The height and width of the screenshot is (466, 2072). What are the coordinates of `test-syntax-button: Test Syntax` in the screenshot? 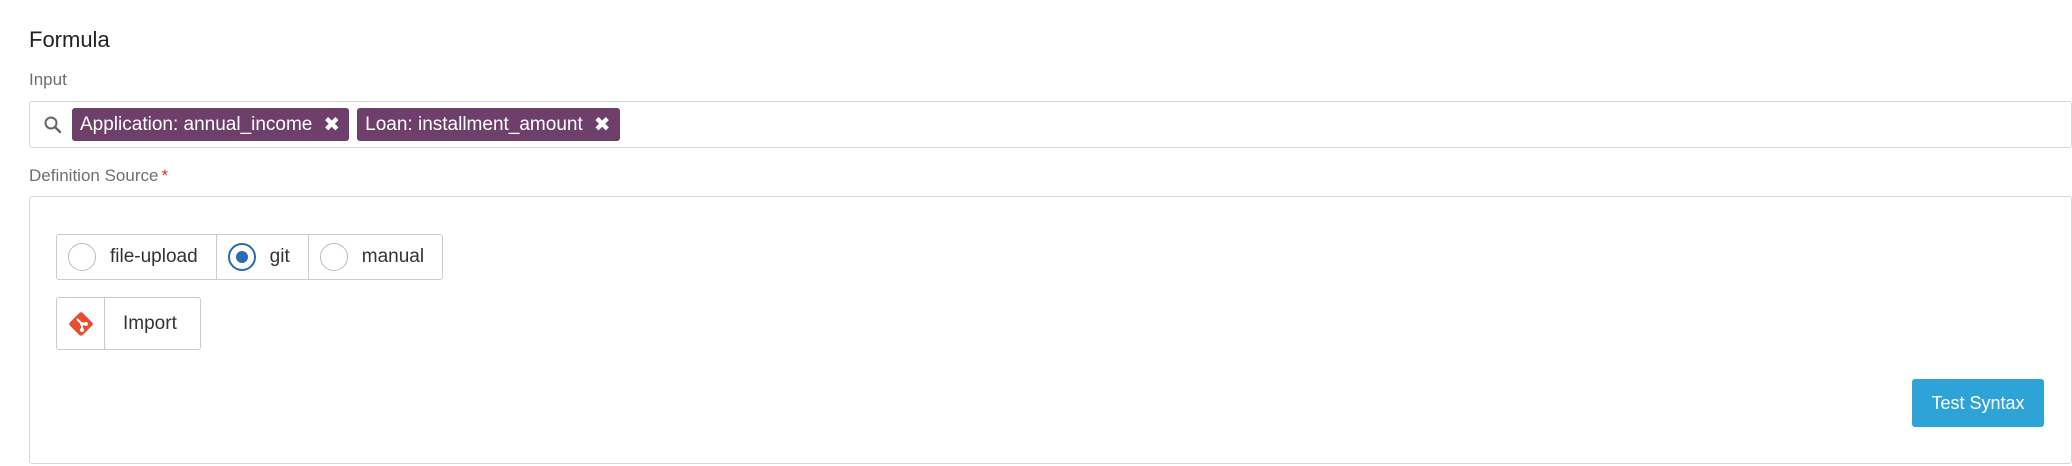 It's located at (1978, 403).